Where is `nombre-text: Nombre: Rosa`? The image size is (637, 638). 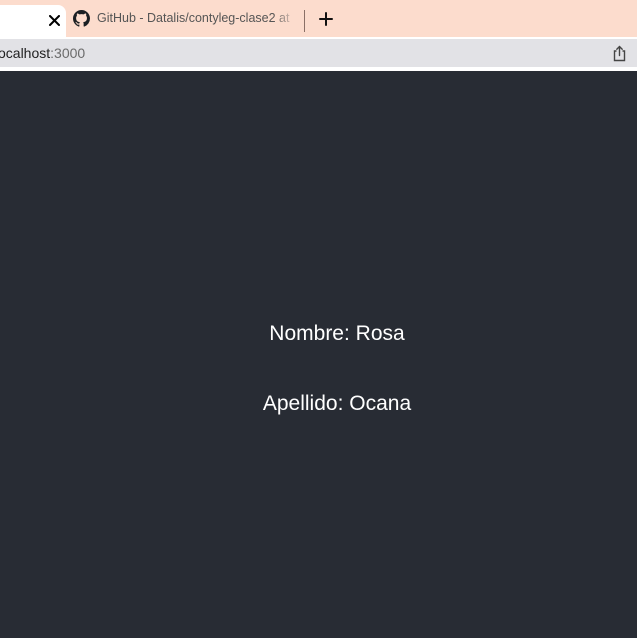 nombre-text: Nombre: Rosa is located at coordinates (337, 333).